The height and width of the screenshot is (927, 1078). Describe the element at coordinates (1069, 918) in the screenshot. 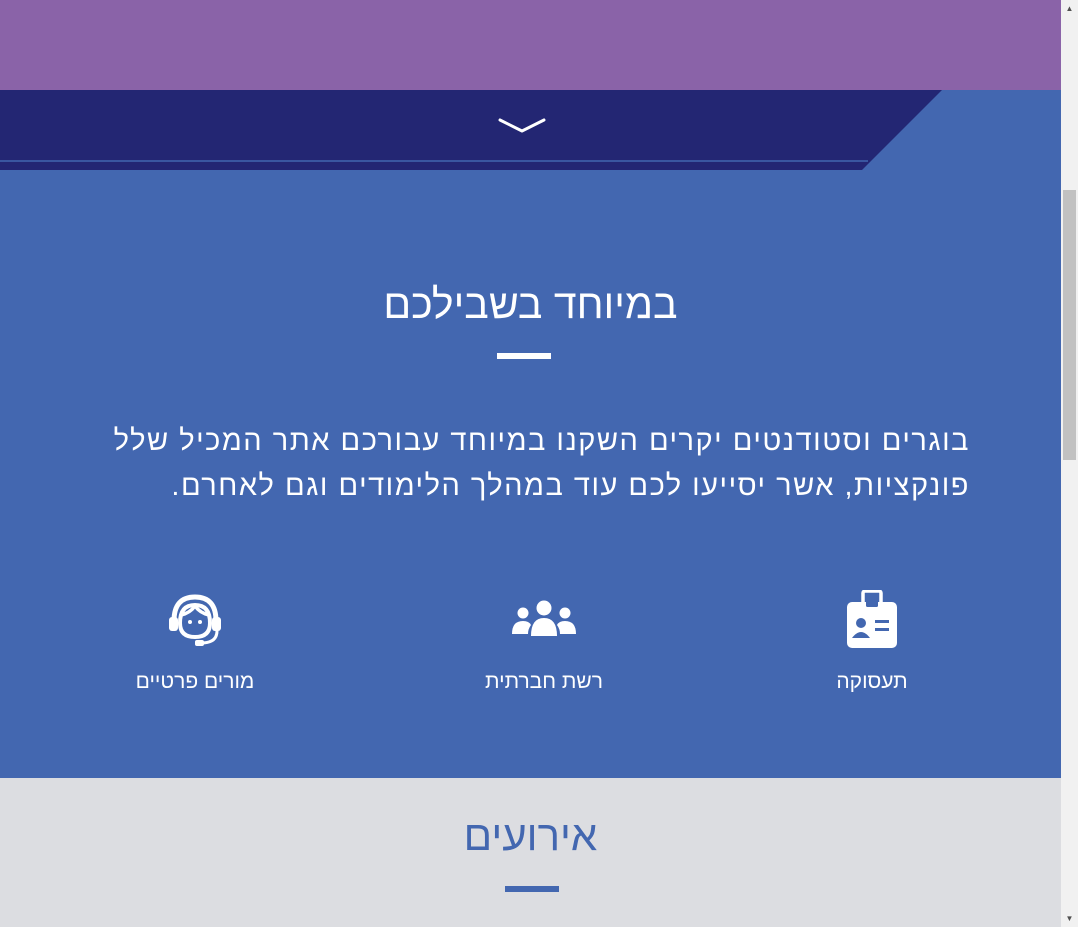

I see `scroll-down-arrow-icon: ▼` at that location.